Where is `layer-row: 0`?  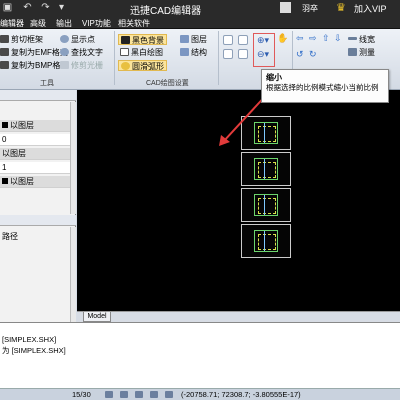 layer-row: 0 is located at coordinates (35, 140).